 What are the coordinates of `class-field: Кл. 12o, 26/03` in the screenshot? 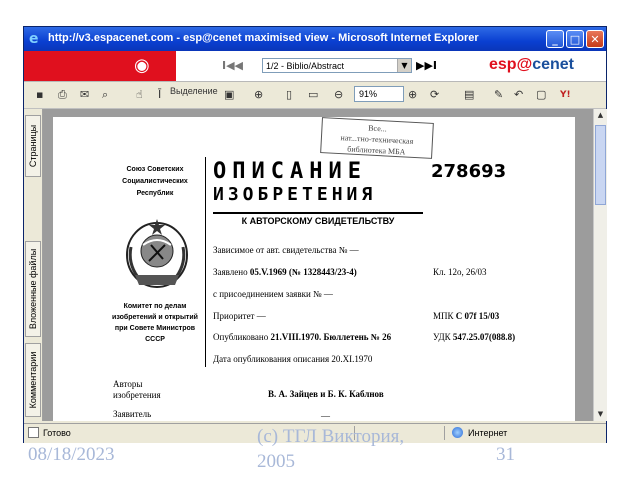 It's located at (460, 272).